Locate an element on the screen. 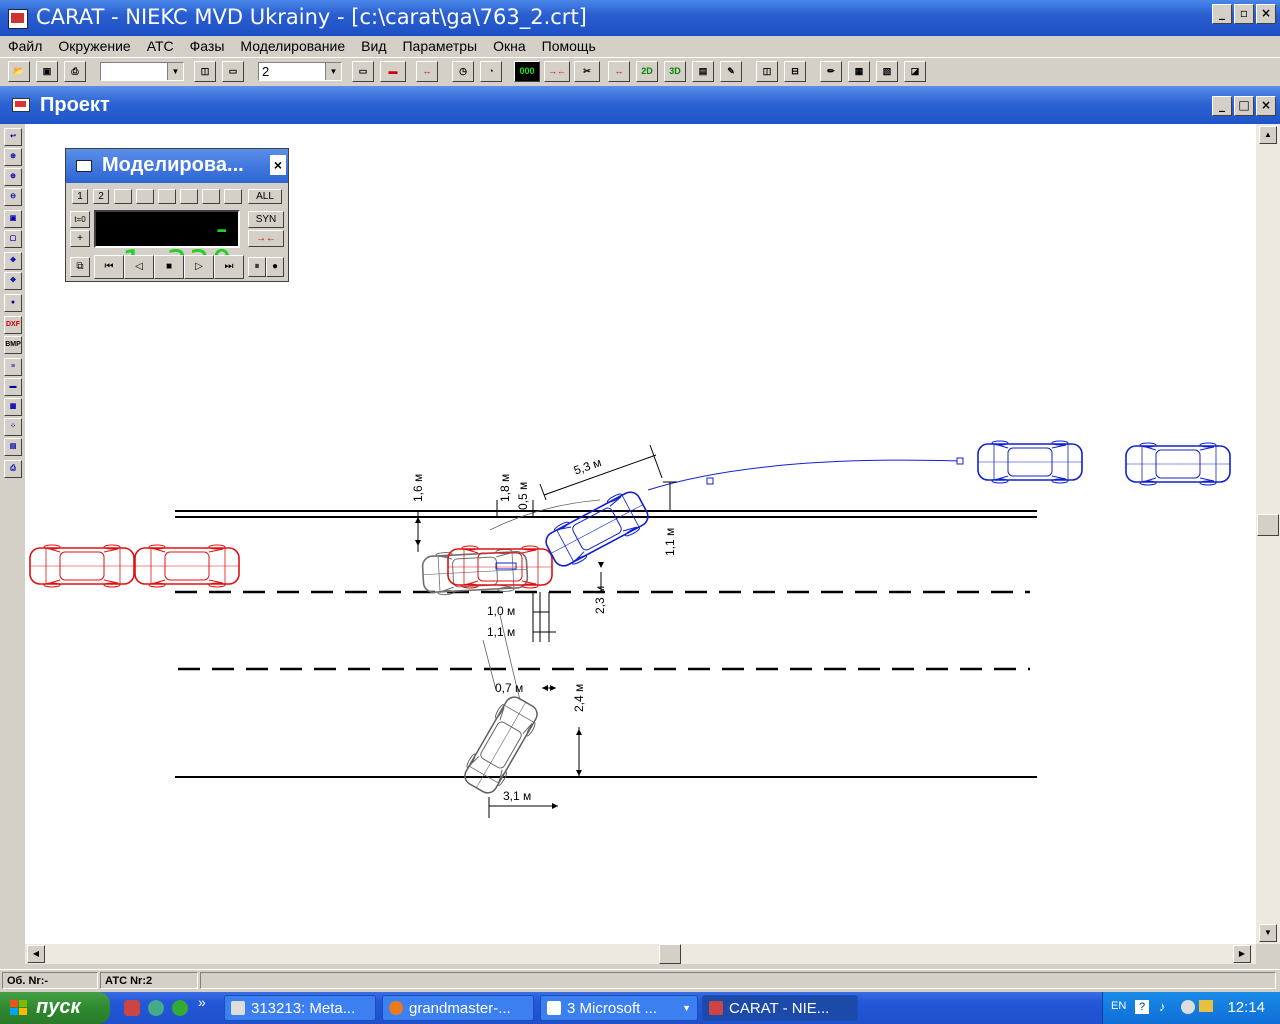  view-3d-button: 3D is located at coordinates (675, 71).